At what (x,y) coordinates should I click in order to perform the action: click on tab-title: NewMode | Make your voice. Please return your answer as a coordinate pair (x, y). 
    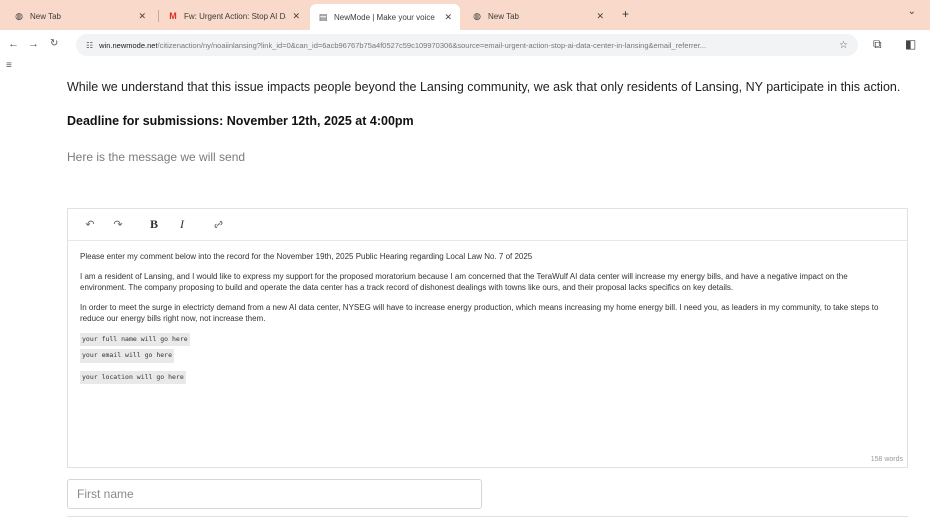
    Looking at the image, I should click on (384, 17).